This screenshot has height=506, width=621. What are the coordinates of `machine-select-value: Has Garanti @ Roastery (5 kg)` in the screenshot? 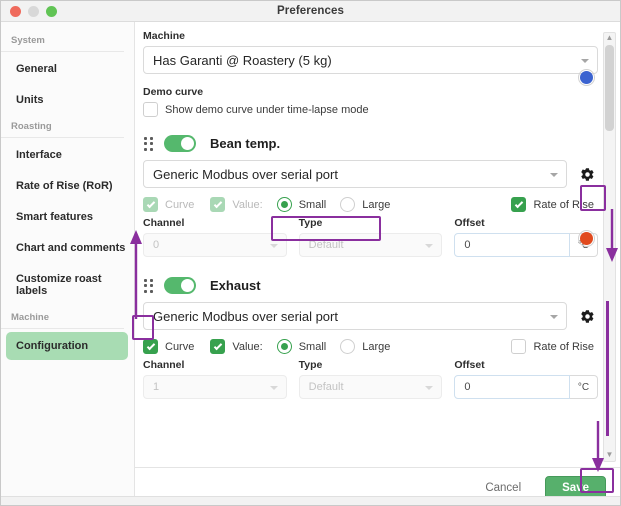 It's located at (242, 60).